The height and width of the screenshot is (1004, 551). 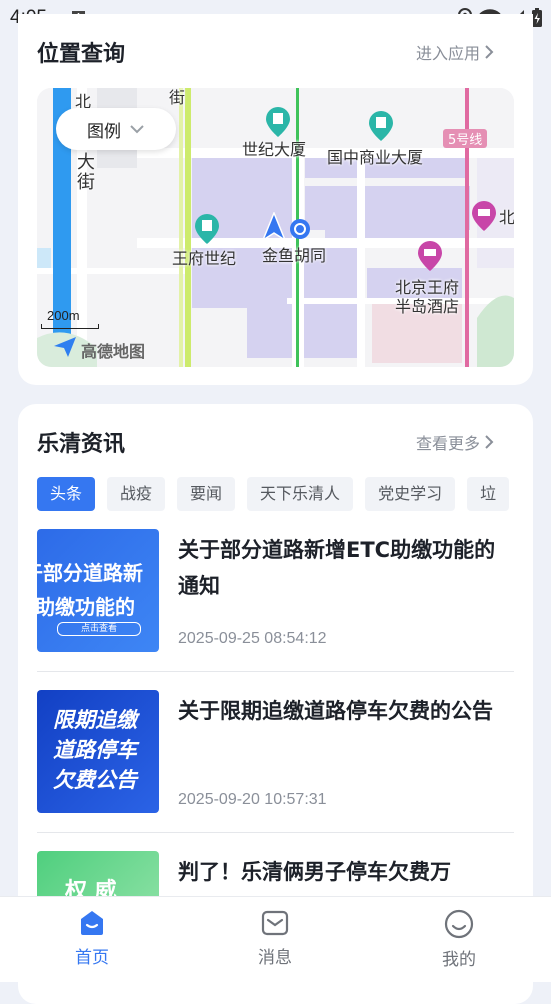 I want to click on tab-zhanyi: 战疫, so click(x=136, y=494).